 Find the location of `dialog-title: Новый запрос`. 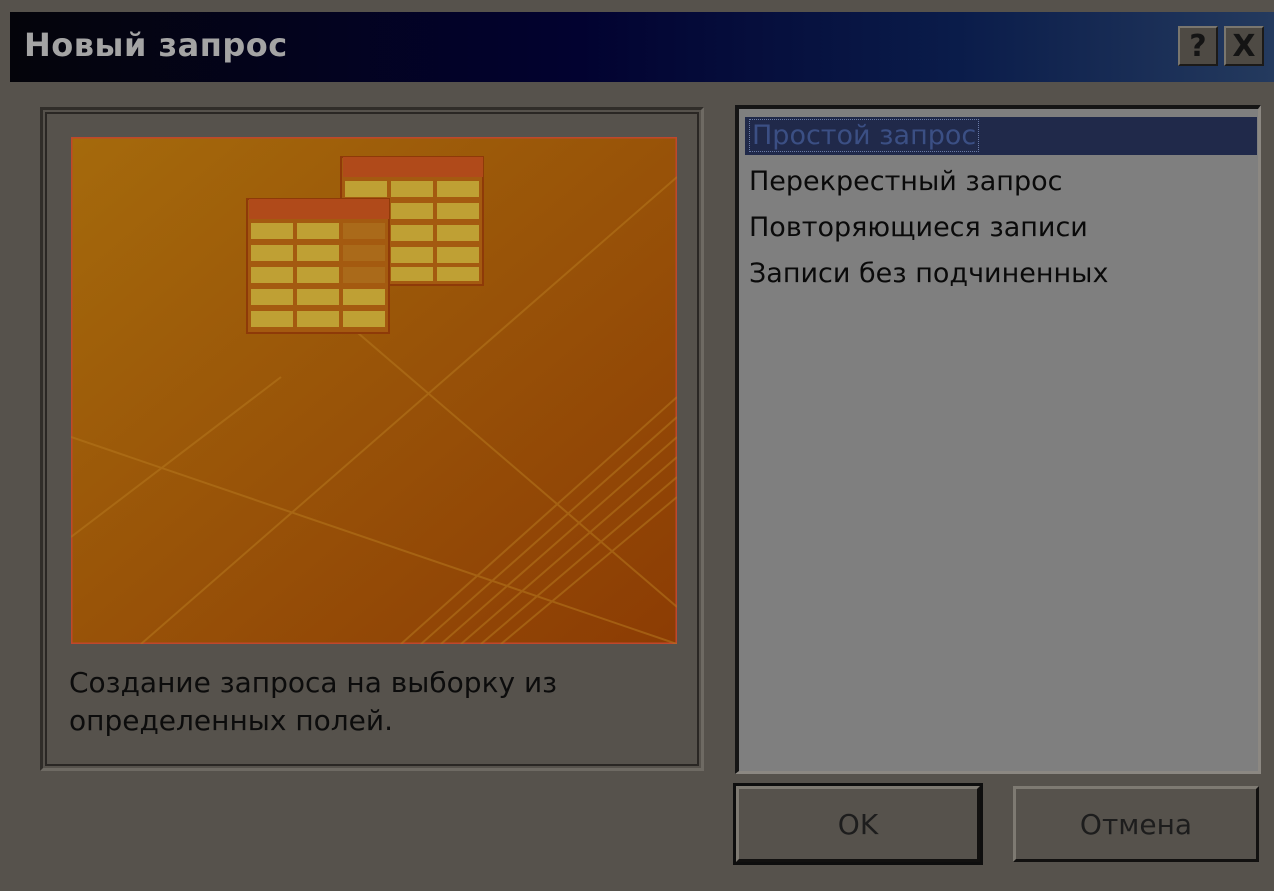

dialog-title: Новый запрос is located at coordinates (156, 45).